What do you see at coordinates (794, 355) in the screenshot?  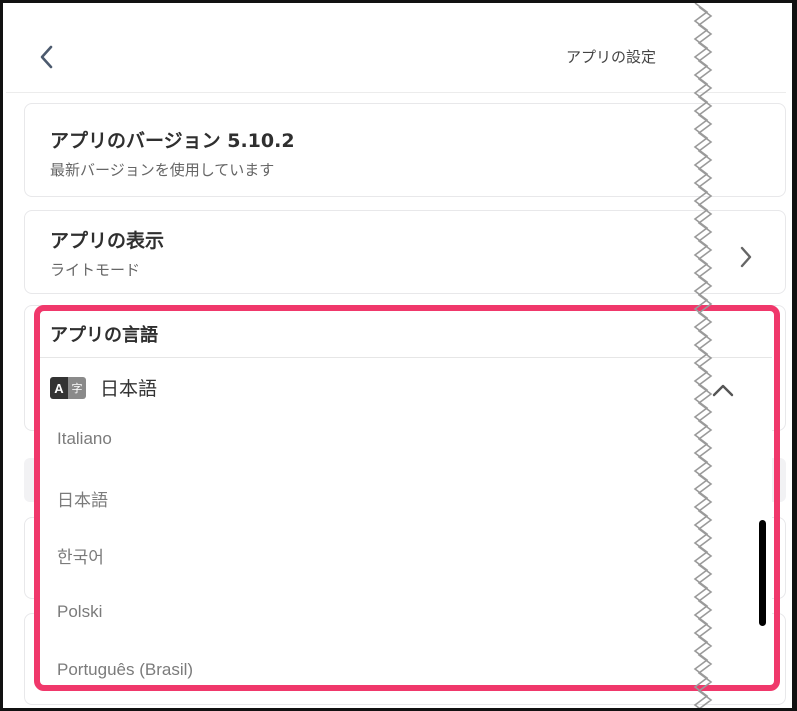 I see `window-shadow` at bounding box center [794, 355].